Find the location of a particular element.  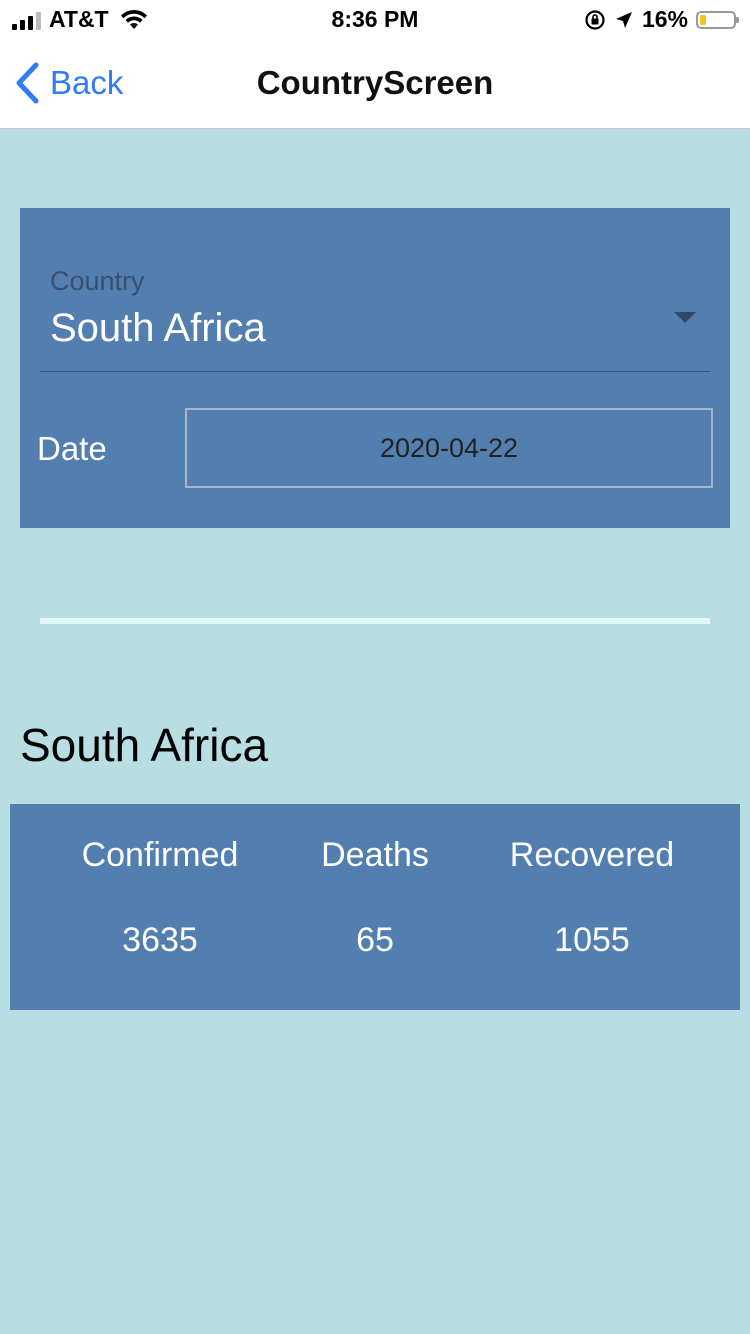

date-picker-field: 2020-04-22 is located at coordinates (449, 448).